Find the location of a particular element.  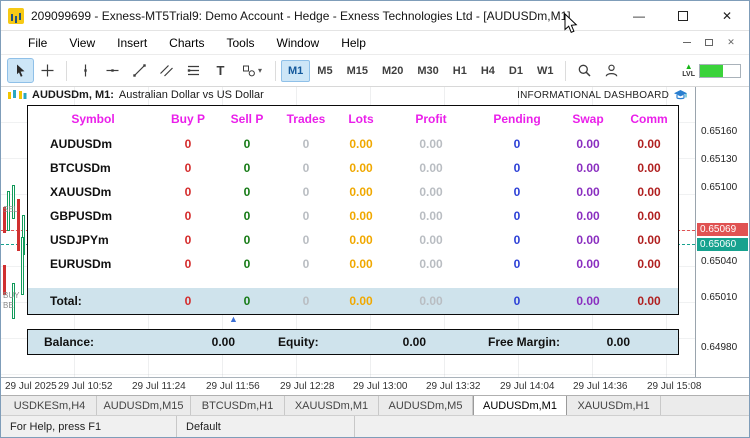

price-label: 0.65100 is located at coordinates (719, 187).